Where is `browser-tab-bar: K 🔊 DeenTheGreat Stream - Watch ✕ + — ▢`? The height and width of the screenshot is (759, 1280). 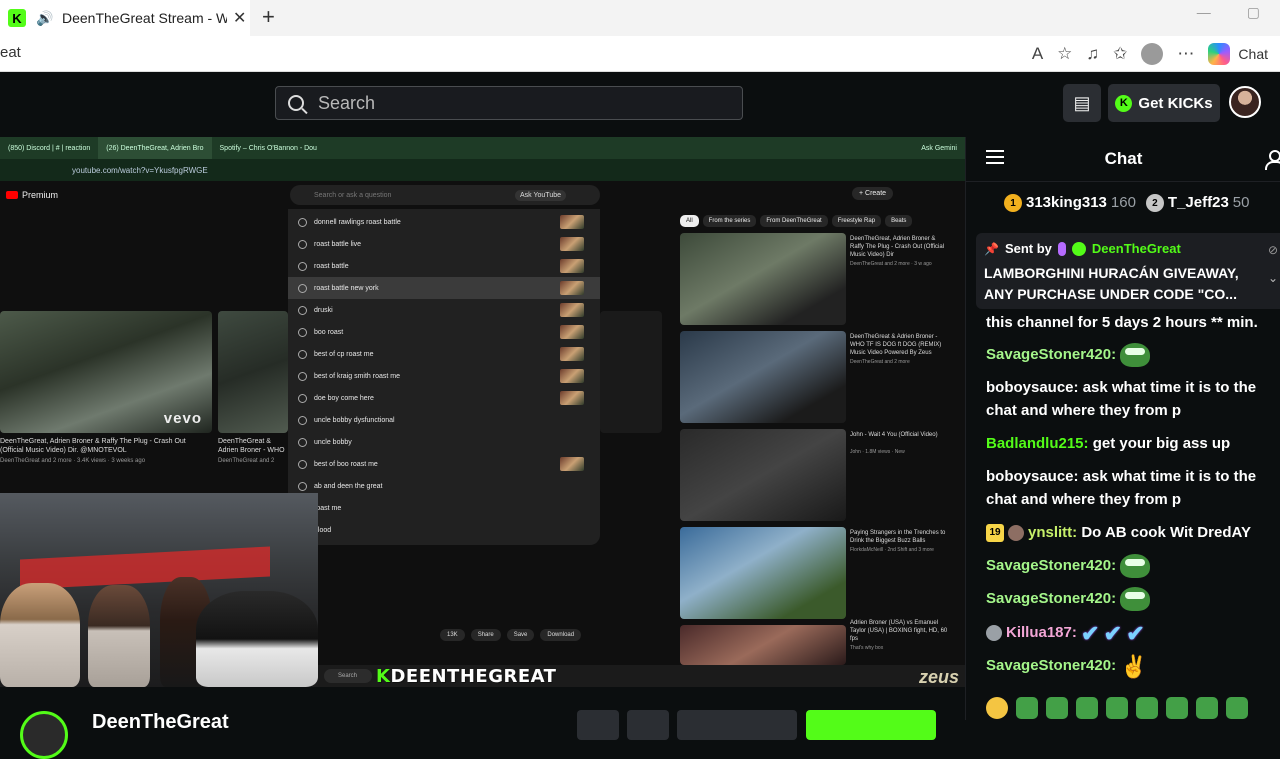
browser-tab-bar: K 🔊 DeenTheGreat Stream - Watch ✕ + — ▢ is located at coordinates (640, 18).